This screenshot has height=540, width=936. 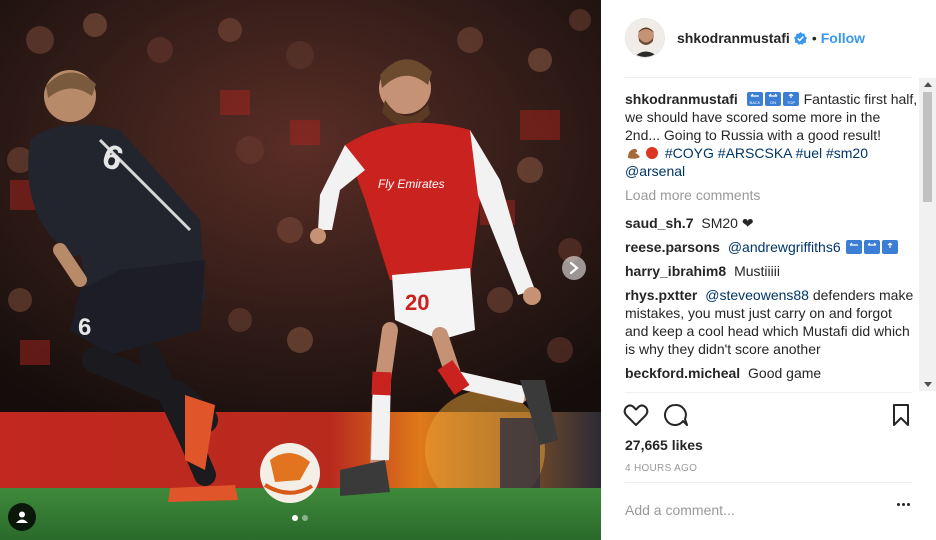 What do you see at coordinates (757, 271) in the screenshot?
I see `comment-text: Mustiiiii` at bounding box center [757, 271].